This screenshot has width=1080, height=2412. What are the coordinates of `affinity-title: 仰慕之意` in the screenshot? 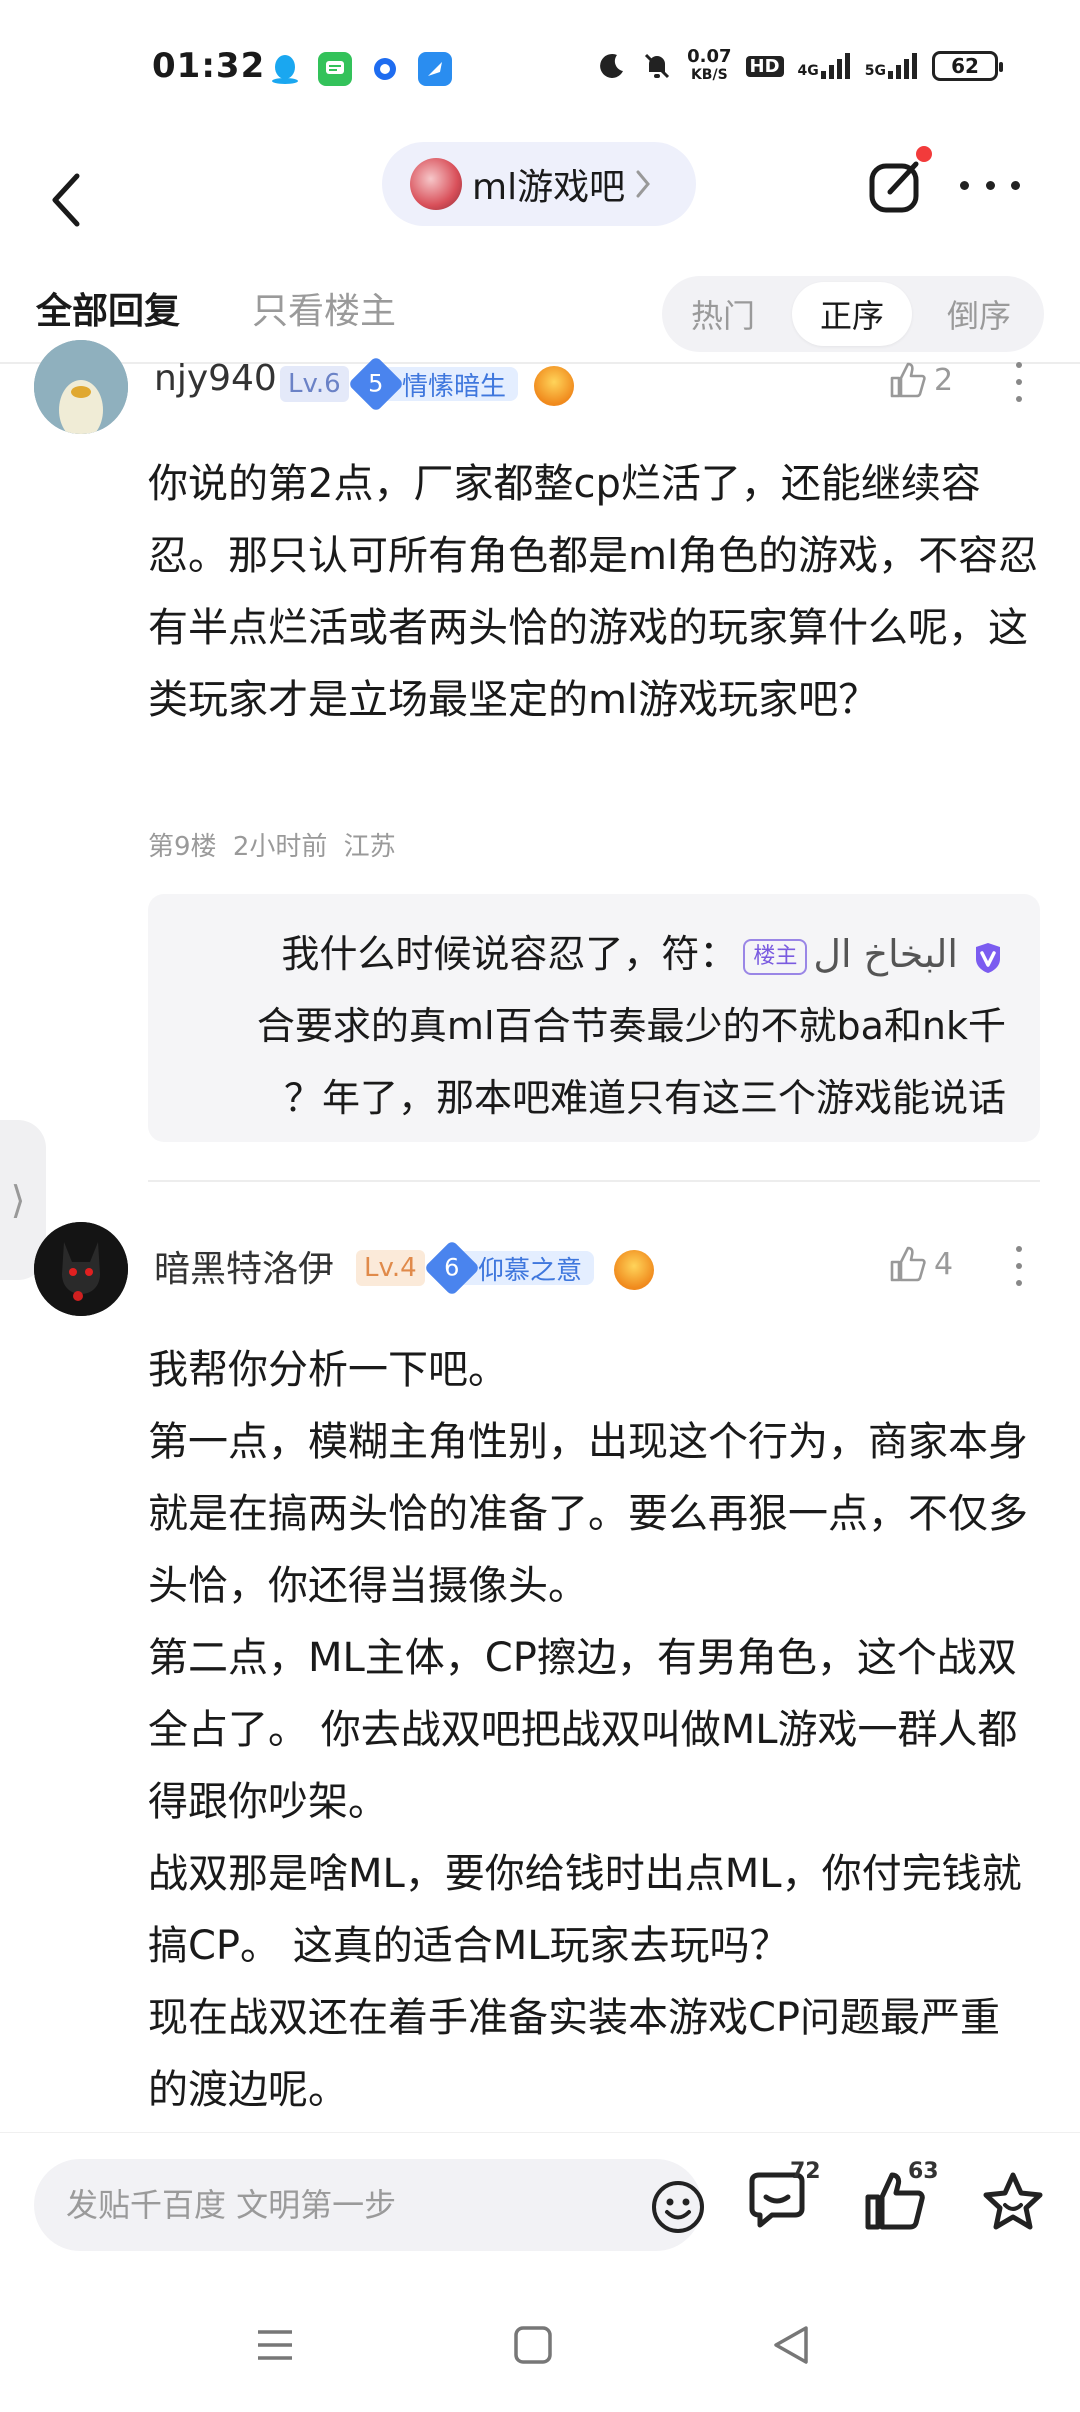 It's located at (527, 1268).